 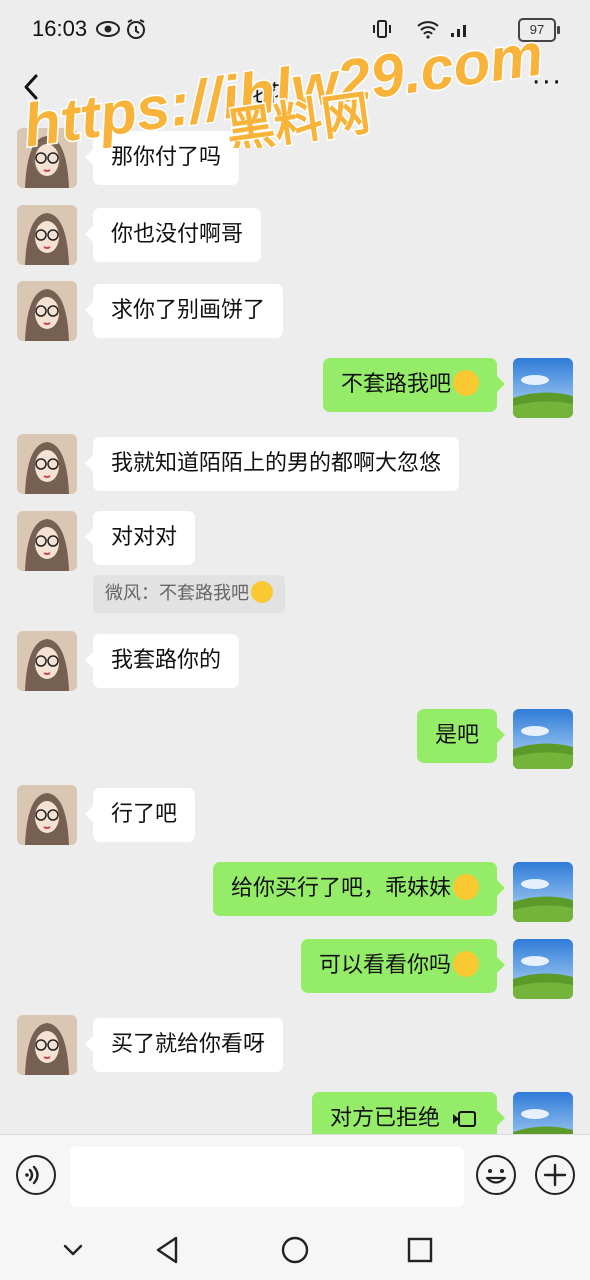 I want to click on alarm-icon, so click(x=136, y=29).